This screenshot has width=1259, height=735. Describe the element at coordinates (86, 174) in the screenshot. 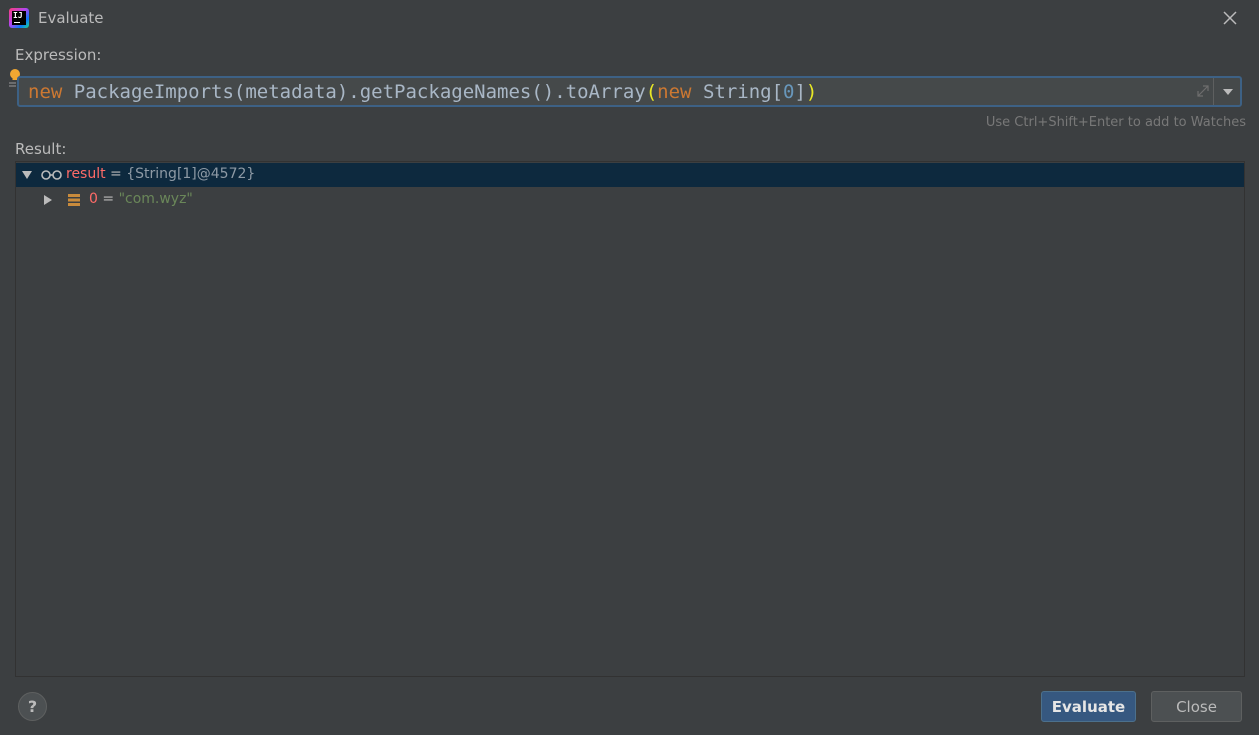

I see `variable-name: result` at that location.